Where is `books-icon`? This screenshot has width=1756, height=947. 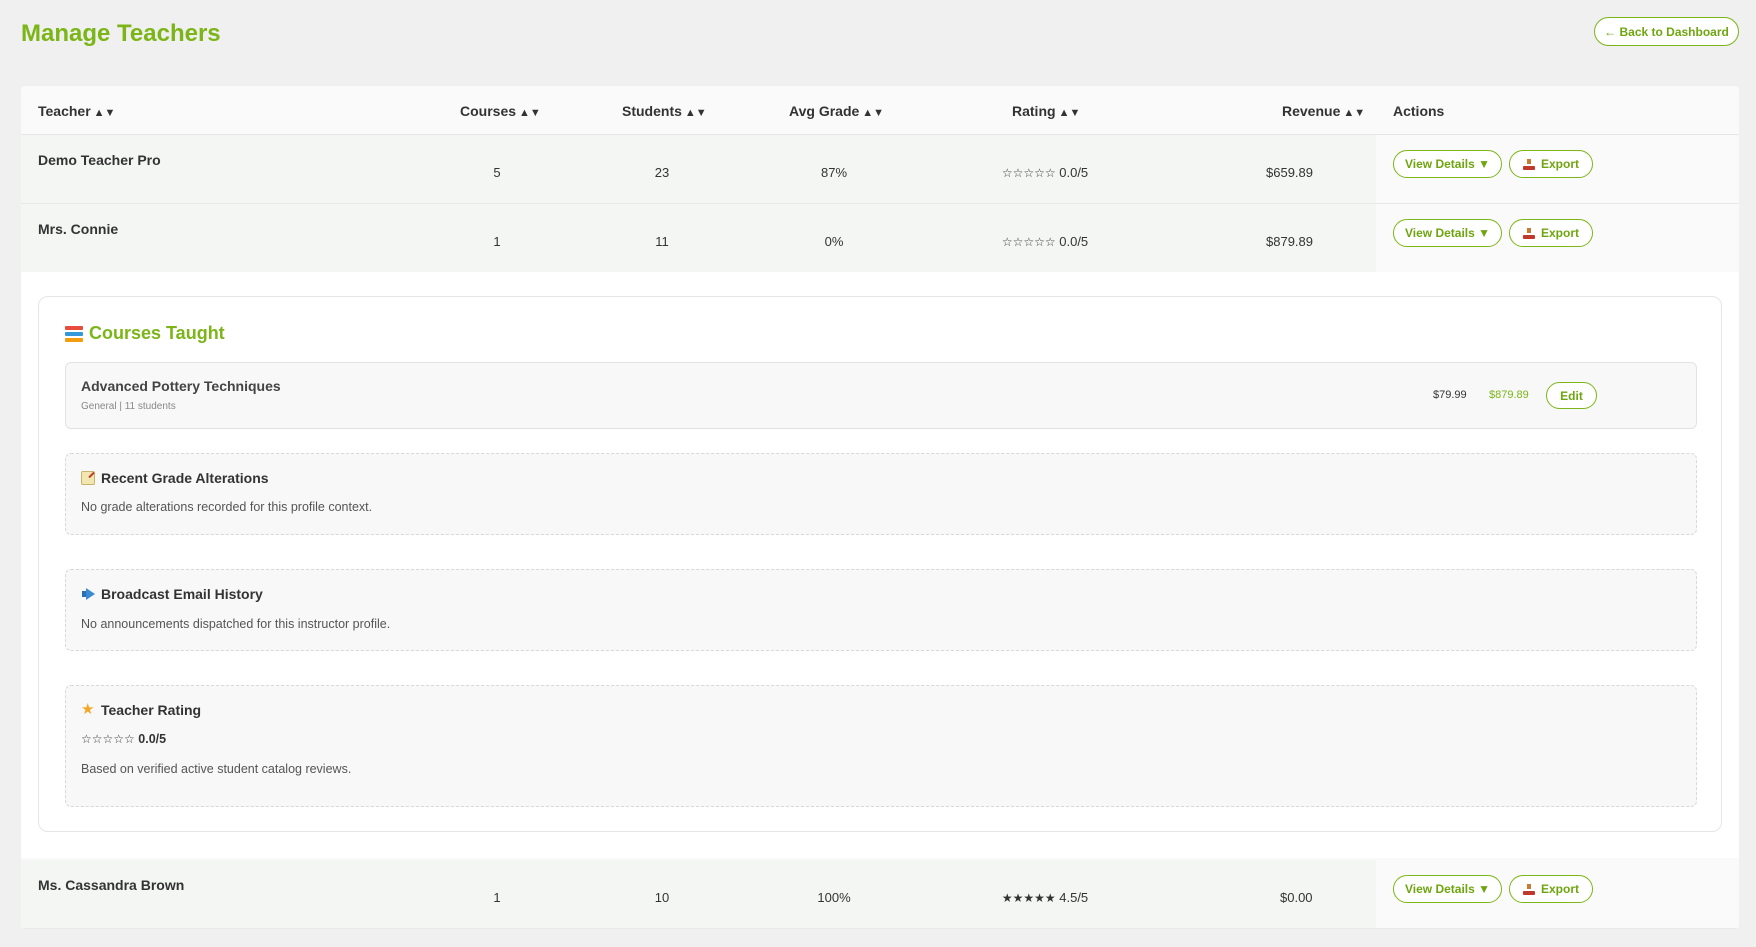
books-icon is located at coordinates (74, 333).